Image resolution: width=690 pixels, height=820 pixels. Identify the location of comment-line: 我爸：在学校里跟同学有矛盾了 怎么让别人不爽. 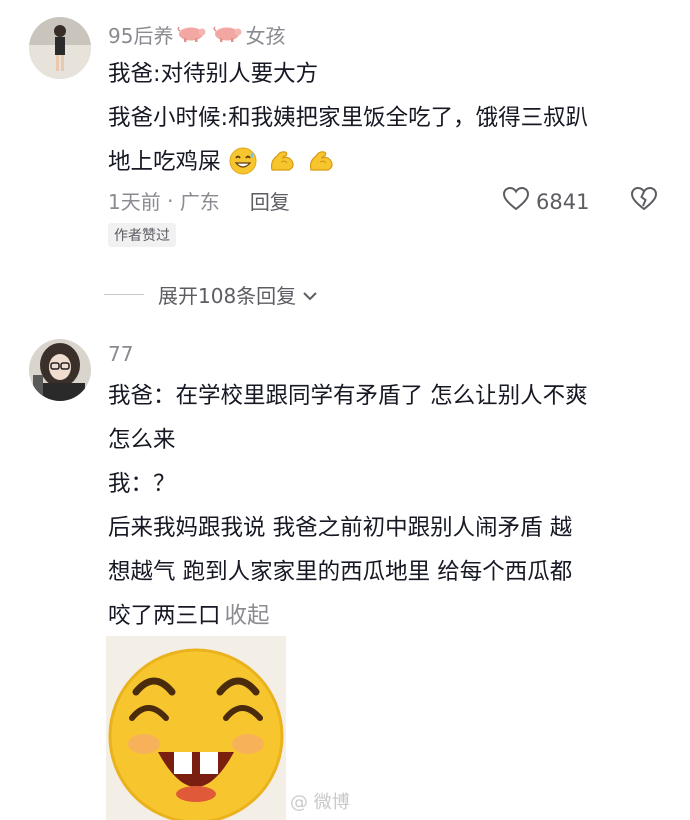
(348, 396).